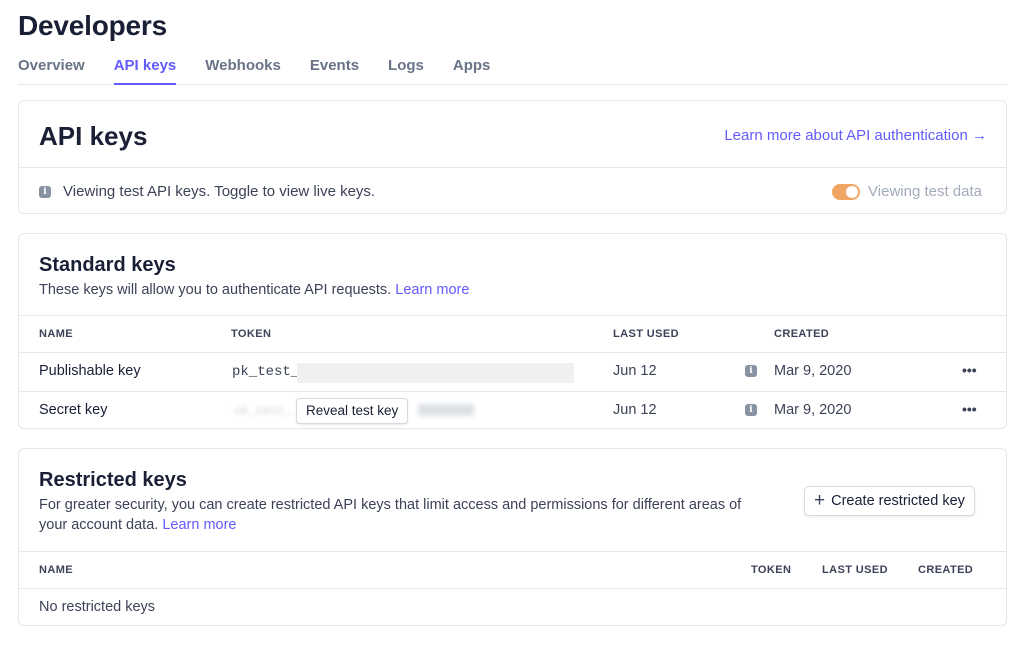 The width and height of the screenshot is (1024, 646). I want to click on publishable-key-token: pk_test_, so click(265, 372).